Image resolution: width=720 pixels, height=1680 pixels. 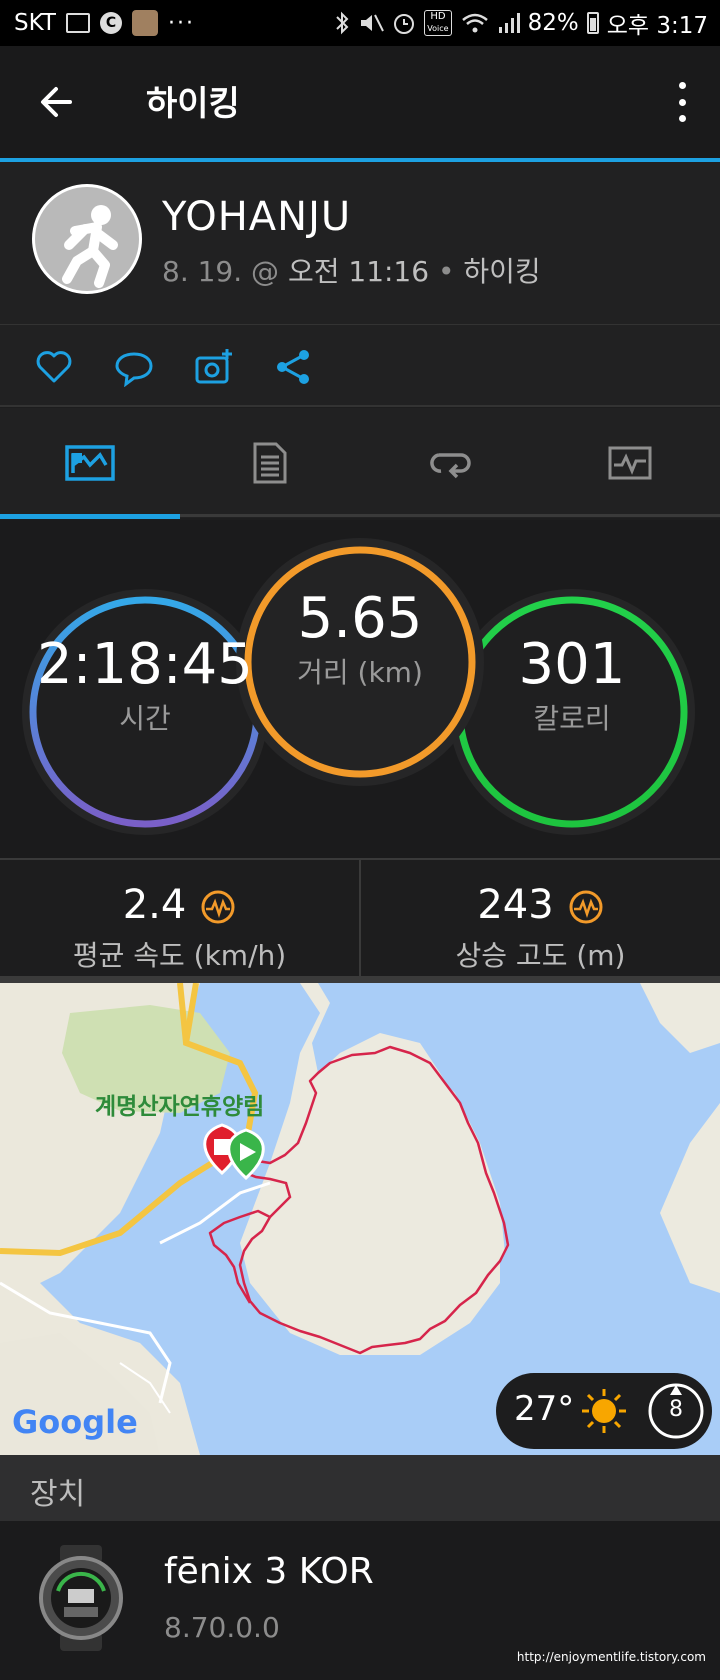 What do you see at coordinates (56, 102) in the screenshot?
I see `arrow-left-icon` at bounding box center [56, 102].